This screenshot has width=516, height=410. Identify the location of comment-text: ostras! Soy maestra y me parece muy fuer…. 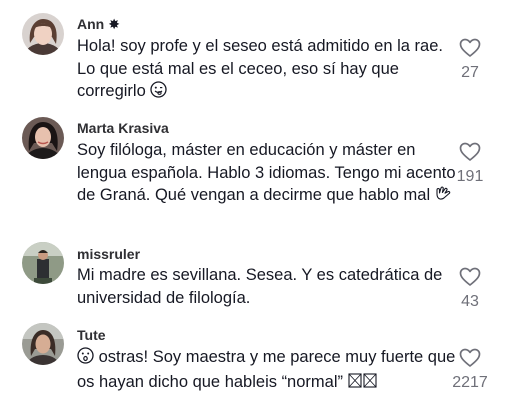
(269, 370).